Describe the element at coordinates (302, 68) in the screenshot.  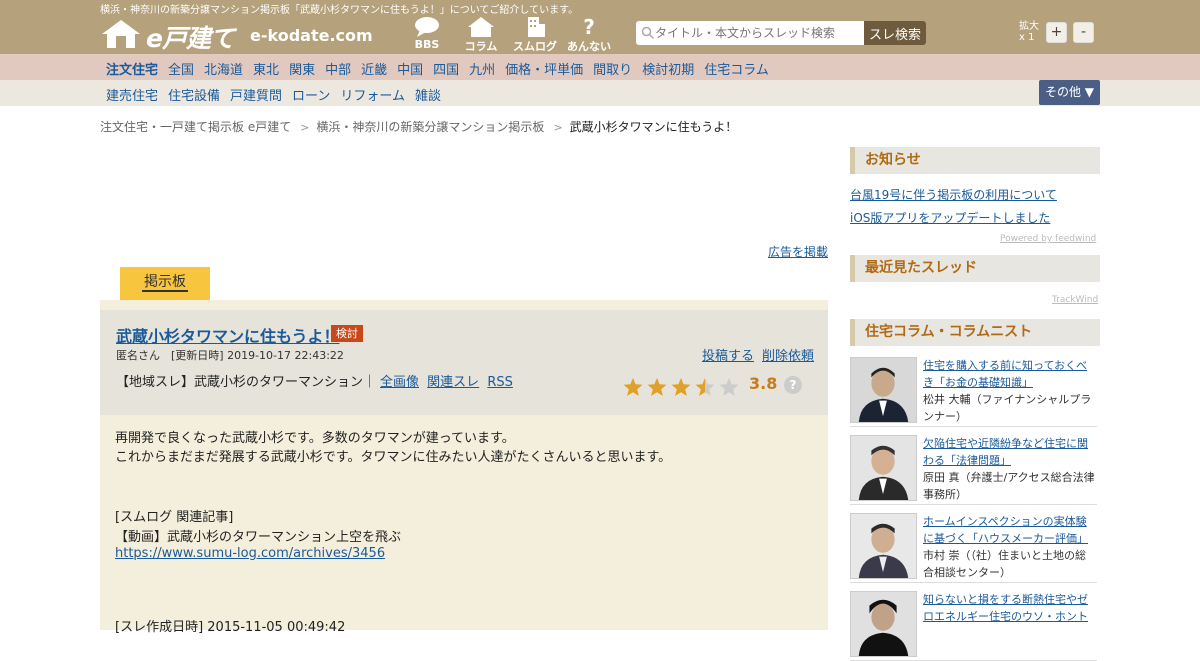
I see `nav-item-kanto: 関東` at that location.